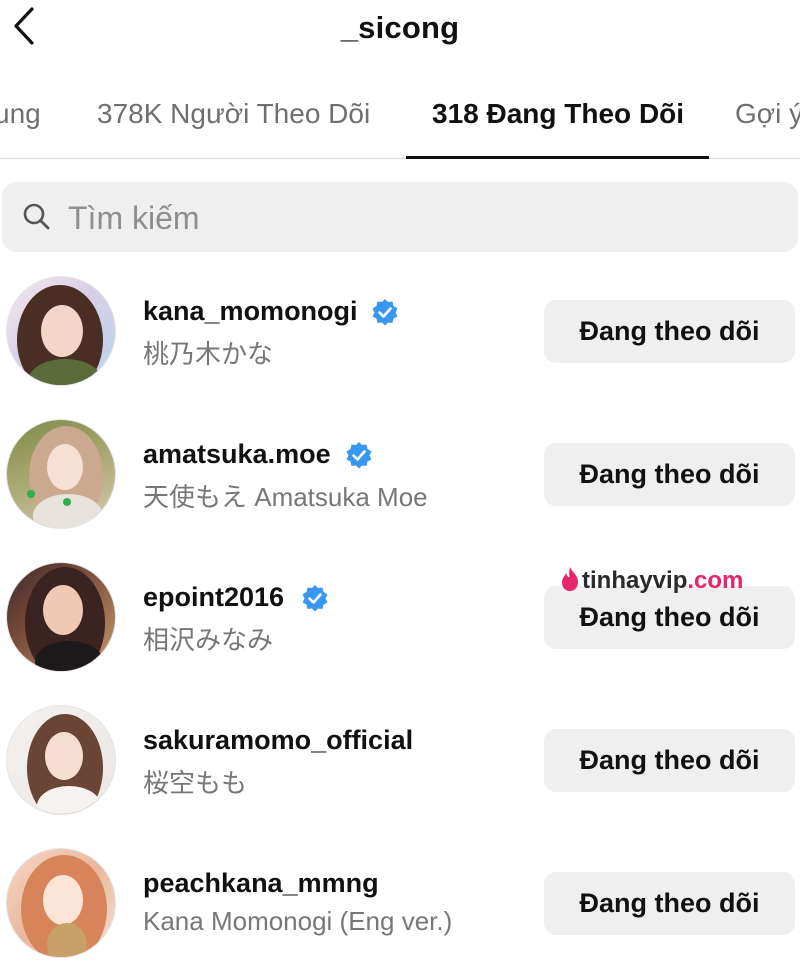 This screenshot has width=800, height=968. I want to click on username: amatsuka.moe, so click(237, 454).